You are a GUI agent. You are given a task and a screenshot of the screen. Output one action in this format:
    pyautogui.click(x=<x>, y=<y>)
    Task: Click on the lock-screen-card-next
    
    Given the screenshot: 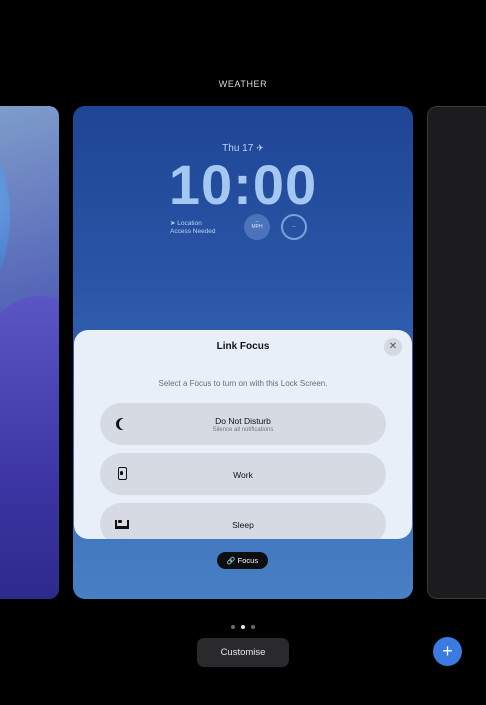 What is the action you would take?
    pyautogui.click(x=456, y=352)
    